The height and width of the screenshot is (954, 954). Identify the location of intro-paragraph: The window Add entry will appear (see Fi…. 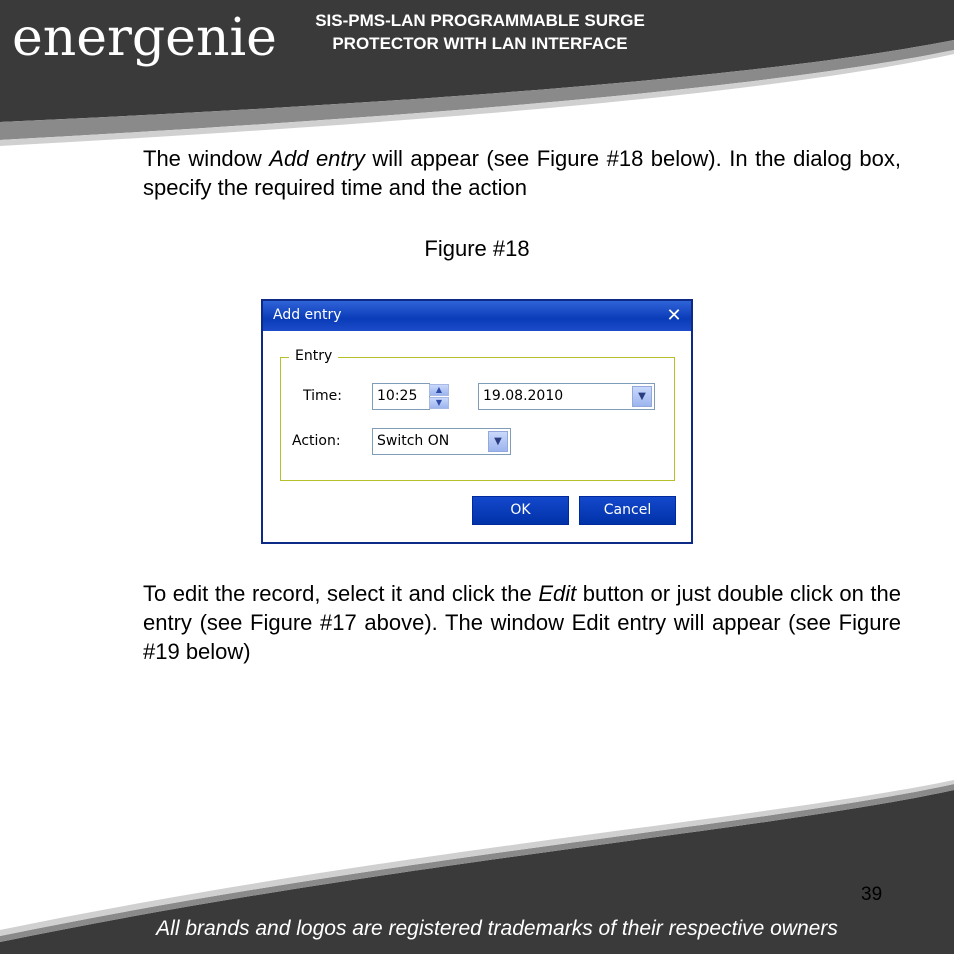
(522, 173).